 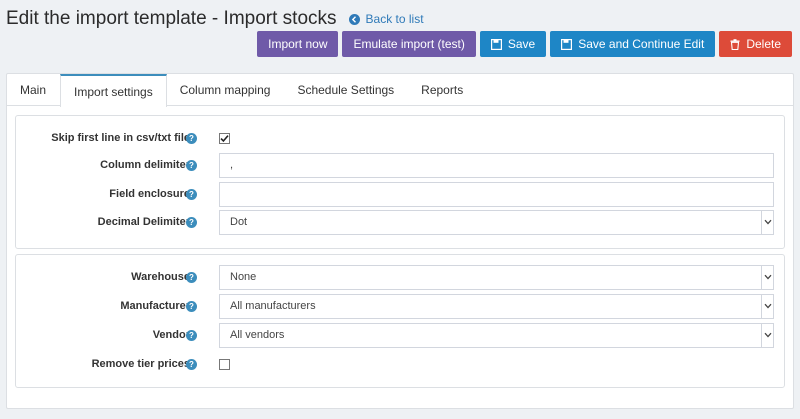 I want to click on remove-tier-prices-checkbox, so click(x=224, y=364).